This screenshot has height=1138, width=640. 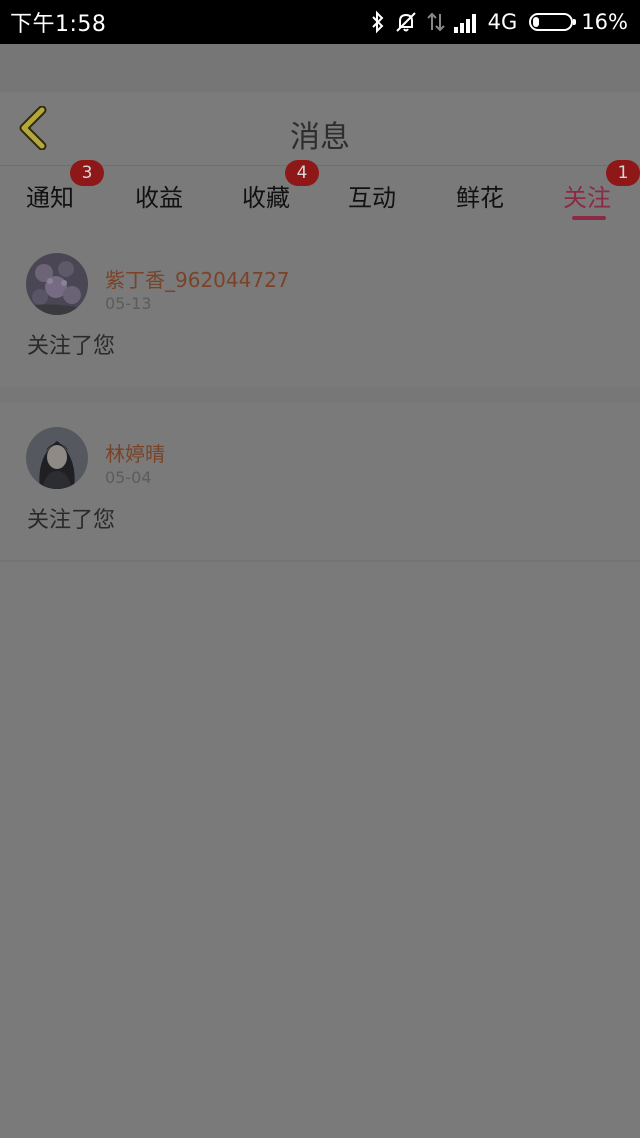 I want to click on tab-notifications: 通知, so click(x=50, y=195).